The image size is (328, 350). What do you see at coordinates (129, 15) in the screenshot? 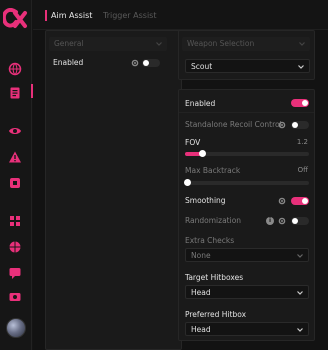
I see `tab-trigger-assist: Trigger Assist` at bounding box center [129, 15].